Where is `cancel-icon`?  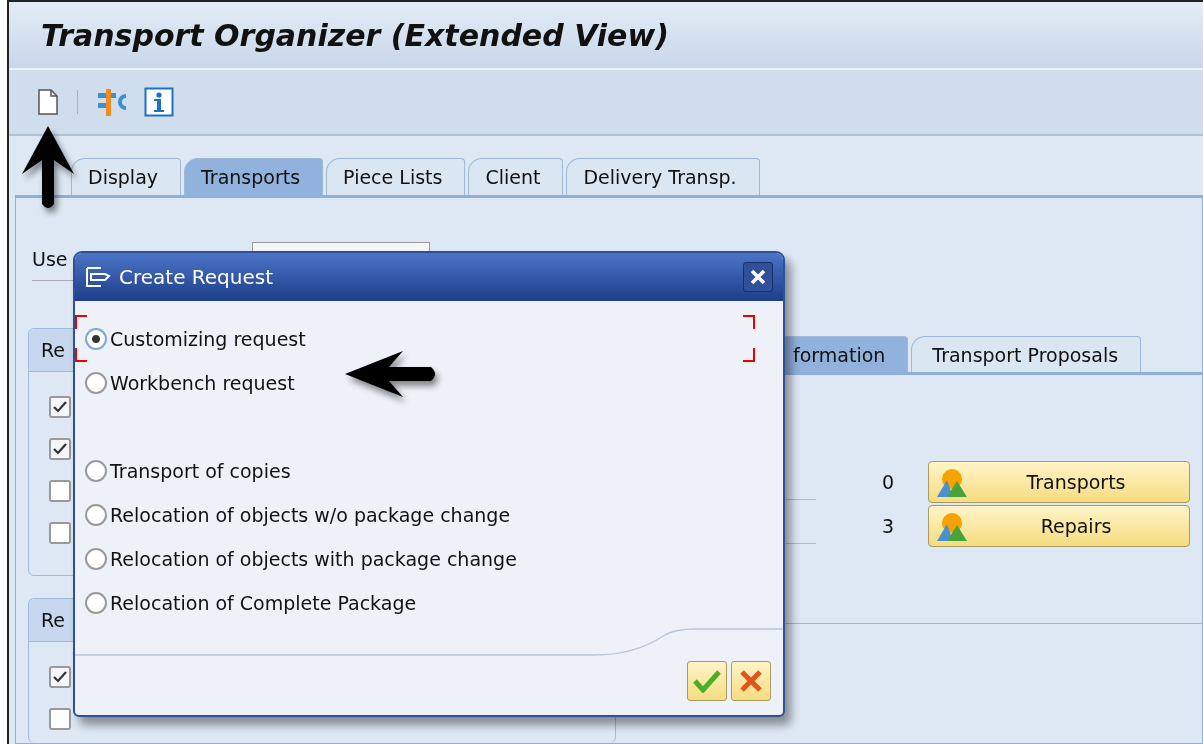 cancel-icon is located at coordinates (751, 681).